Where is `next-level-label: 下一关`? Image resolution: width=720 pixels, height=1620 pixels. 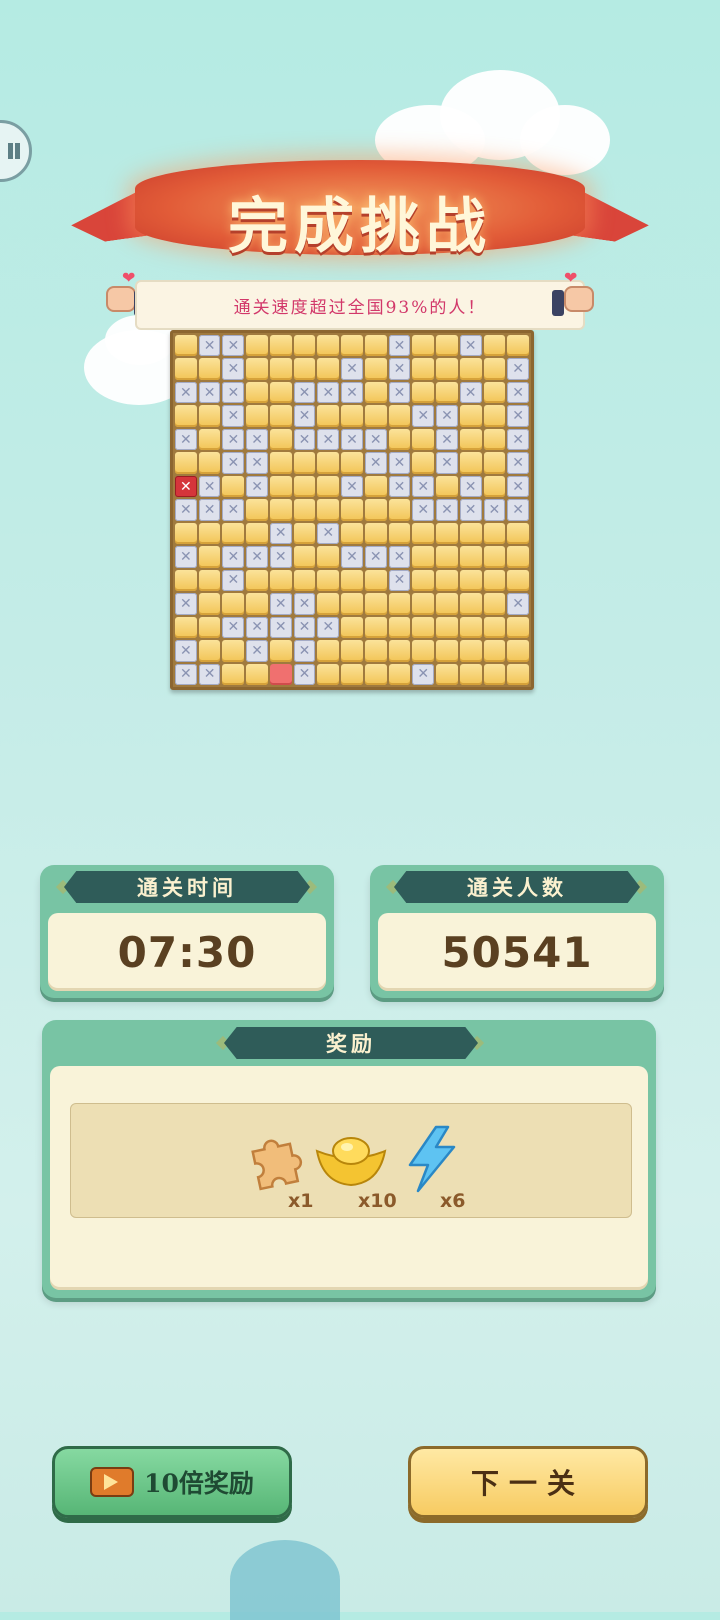 next-level-label: 下一关 is located at coordinates (527, 1483).